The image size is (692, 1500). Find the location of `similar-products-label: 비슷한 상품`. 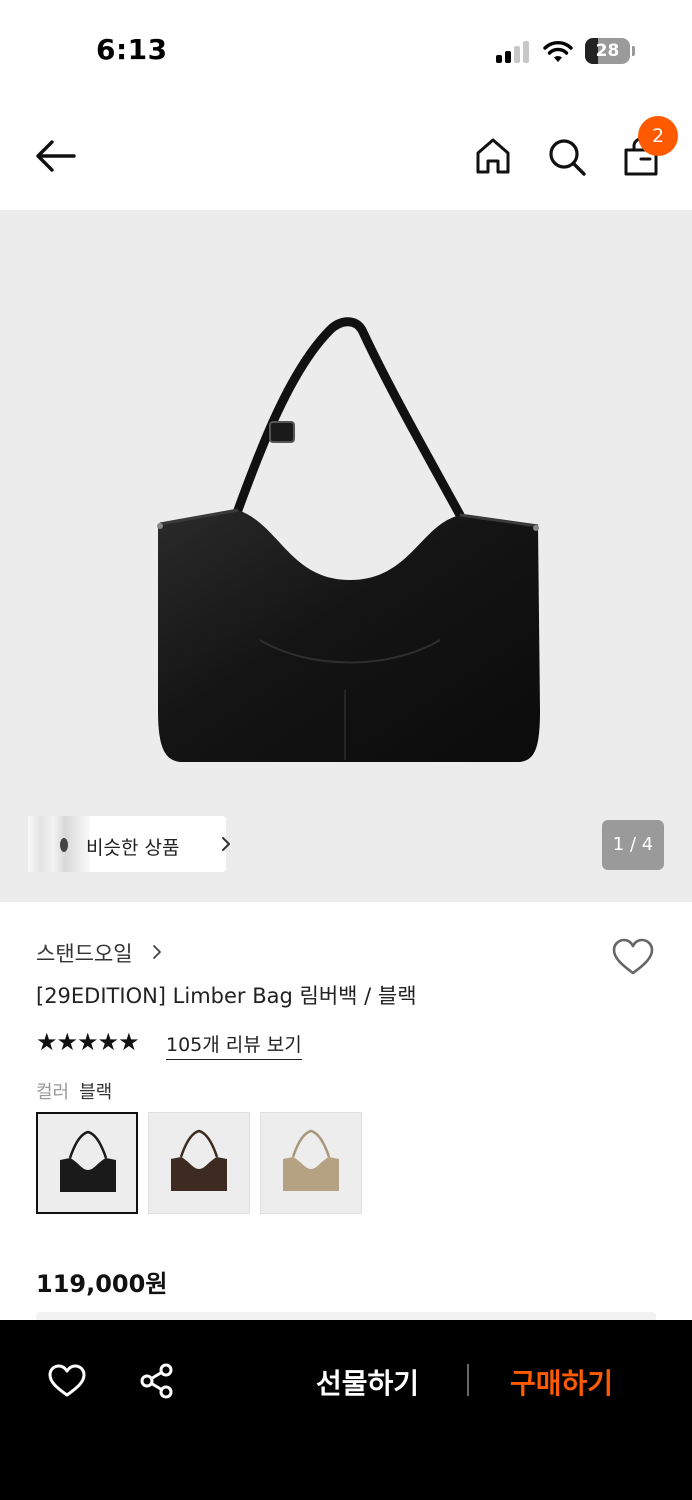

similar-products-label: 비슷한 상품 is located at coordinates (133, 848).